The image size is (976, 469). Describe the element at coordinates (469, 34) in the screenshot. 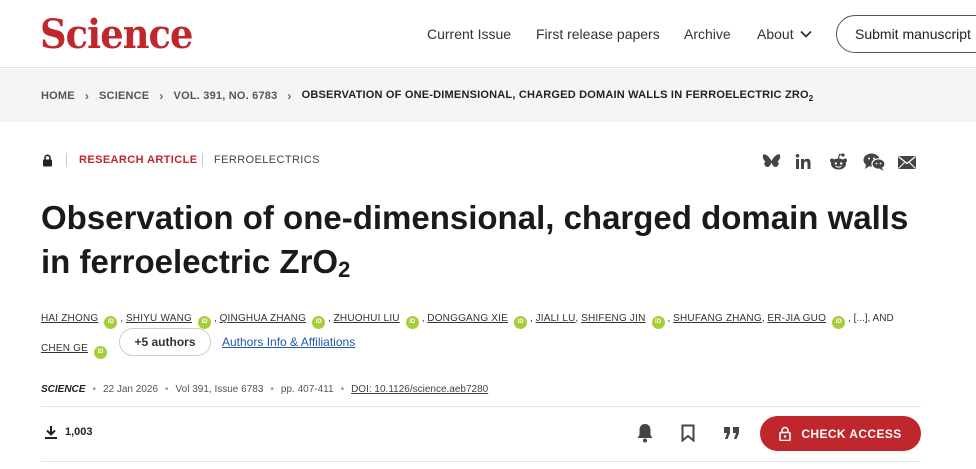

I see `nav-current-issue: Current Issue` at that location.